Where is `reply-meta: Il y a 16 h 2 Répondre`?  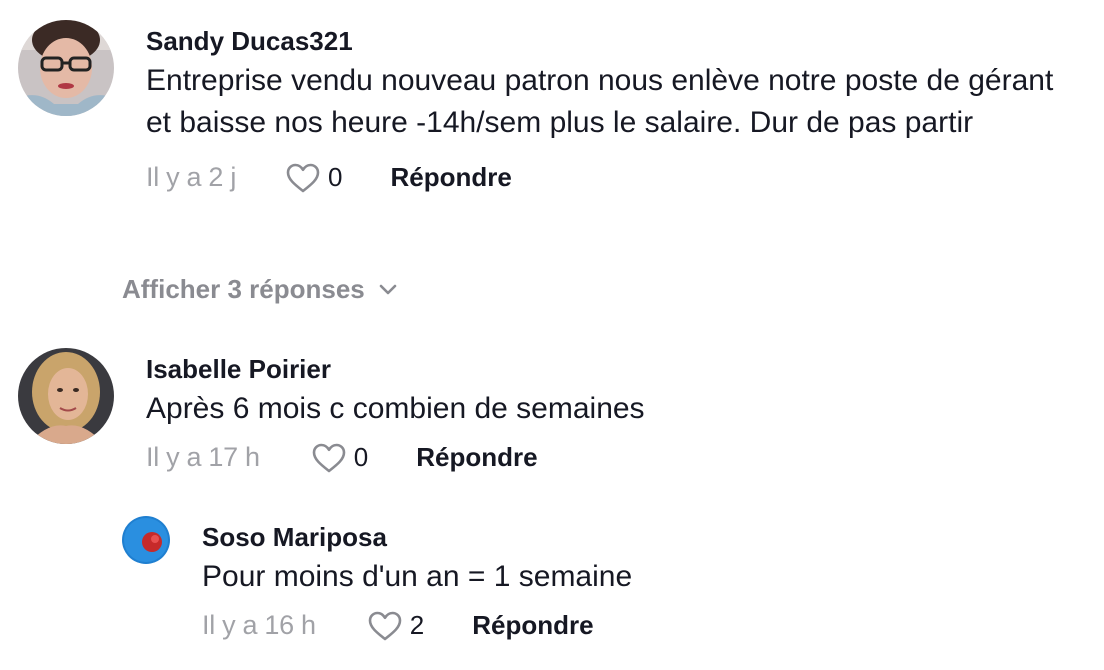 reply-meta: Il y a 16 h 2 Répondre is located at coordinates (417, 625).